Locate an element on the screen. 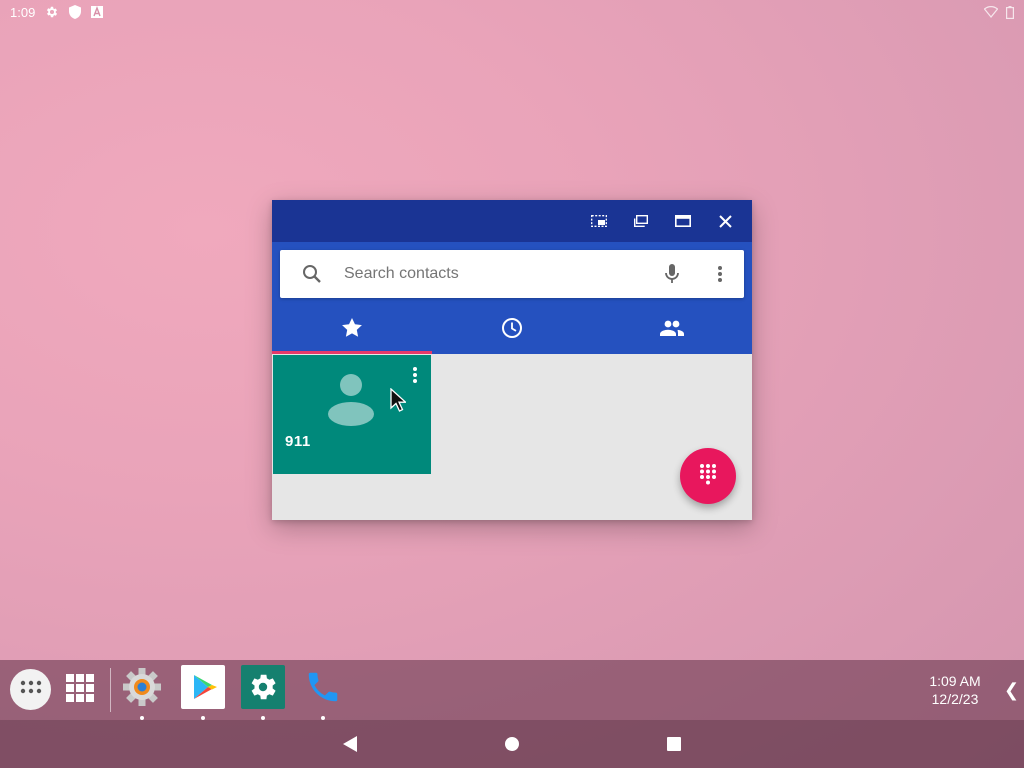 Image resolution: width=1024 pixels, height=768 pixels. app-grid-icon is located at coordinates (31, 689).